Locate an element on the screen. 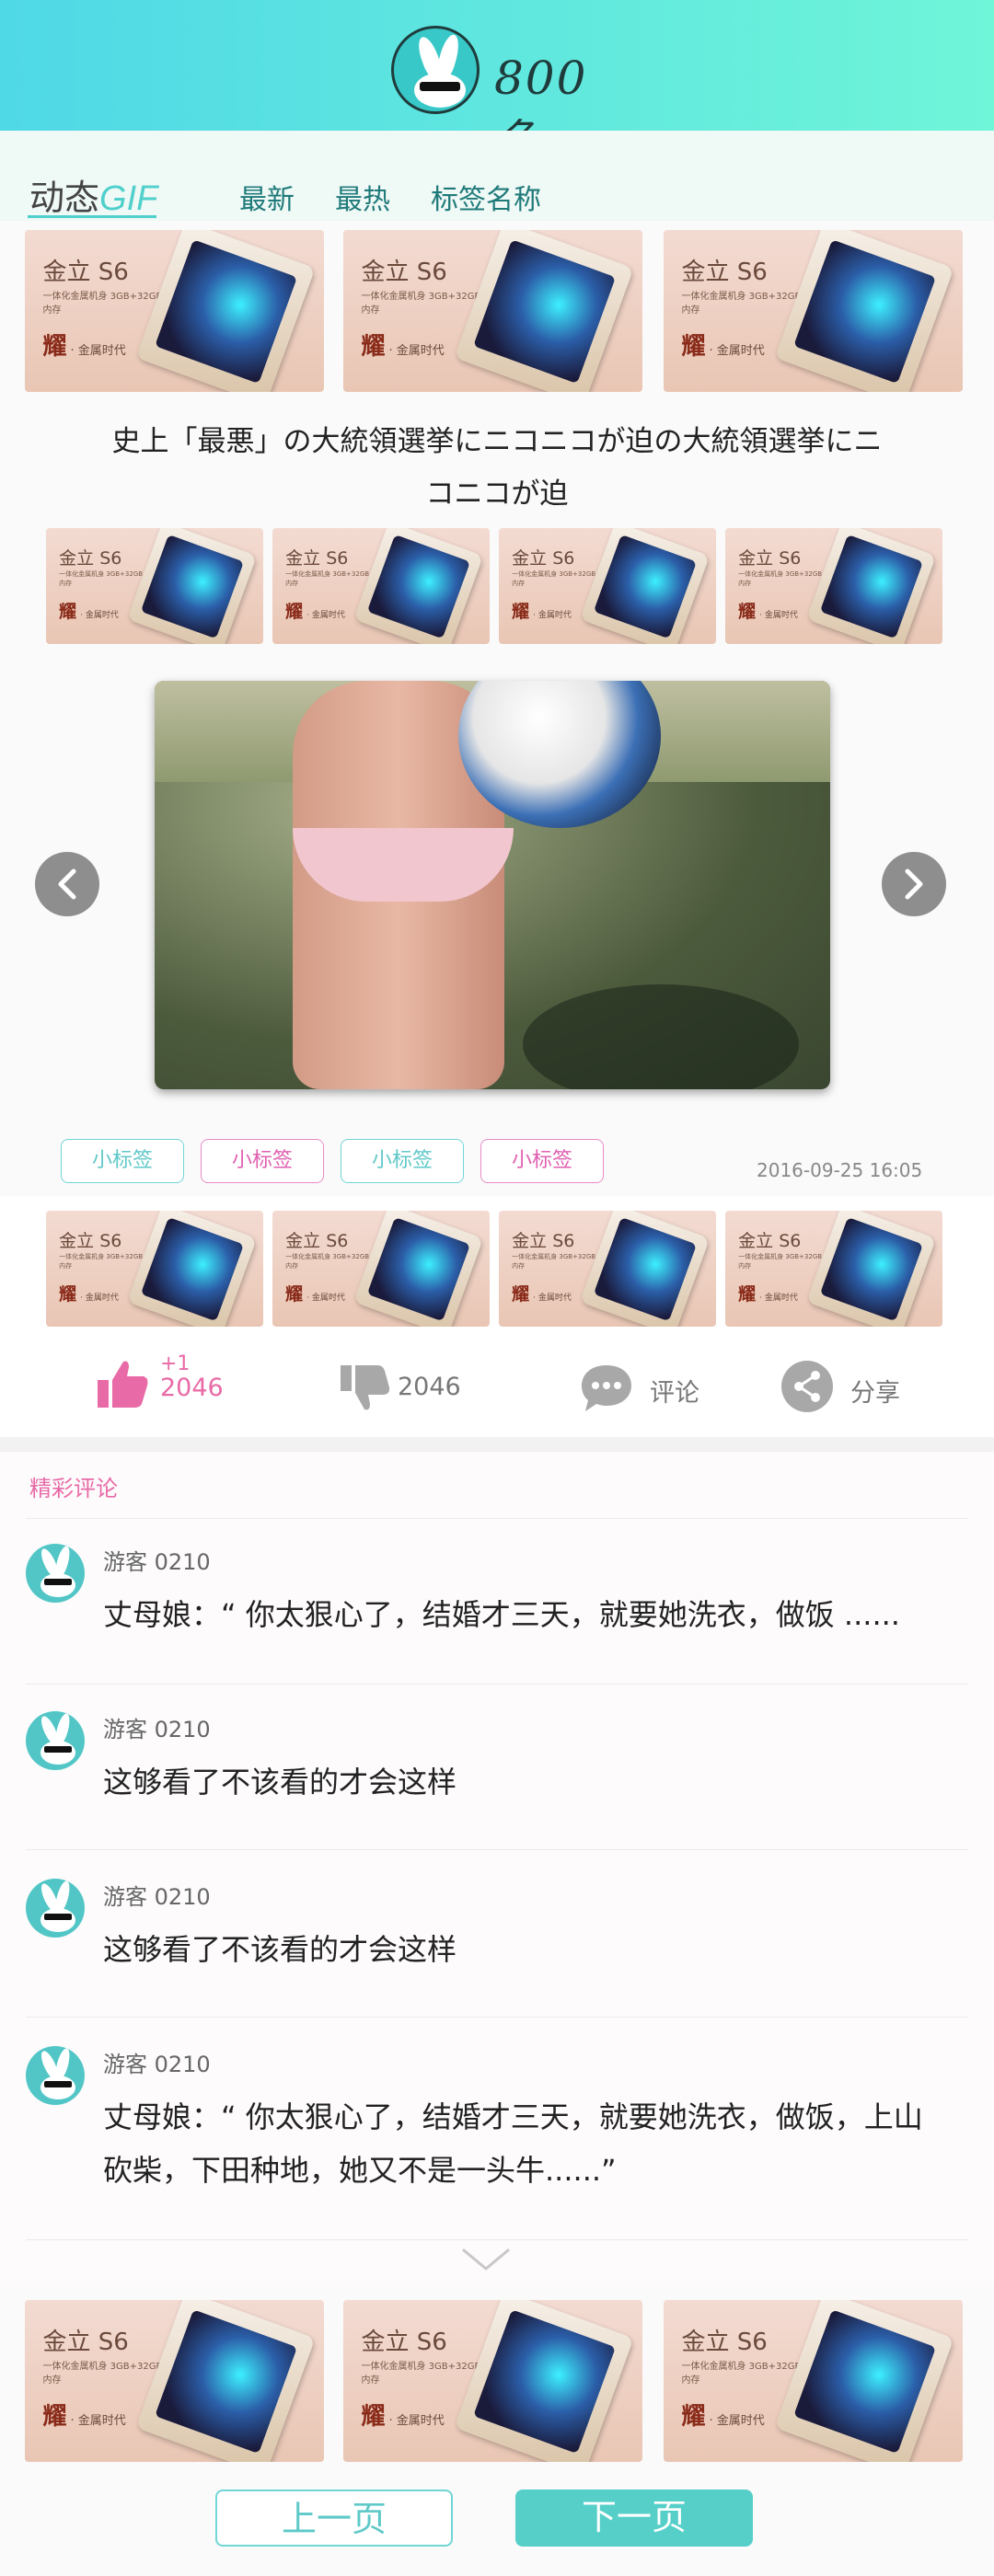  tab-newest: 最新 is located at coordinates (267, 197).